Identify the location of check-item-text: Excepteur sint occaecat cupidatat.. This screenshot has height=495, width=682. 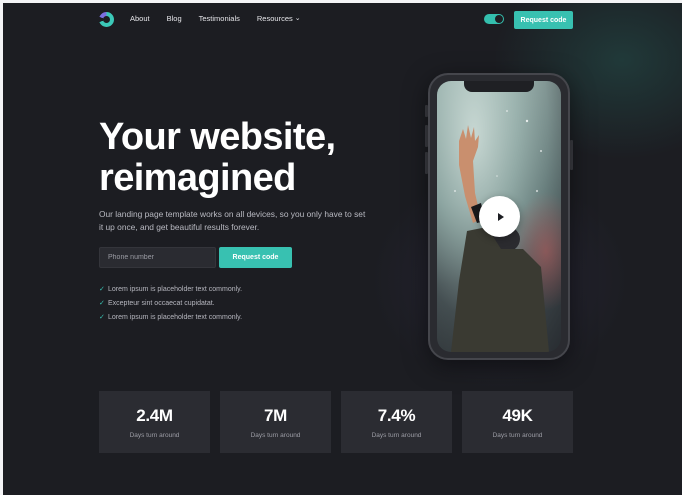
(161, 303).